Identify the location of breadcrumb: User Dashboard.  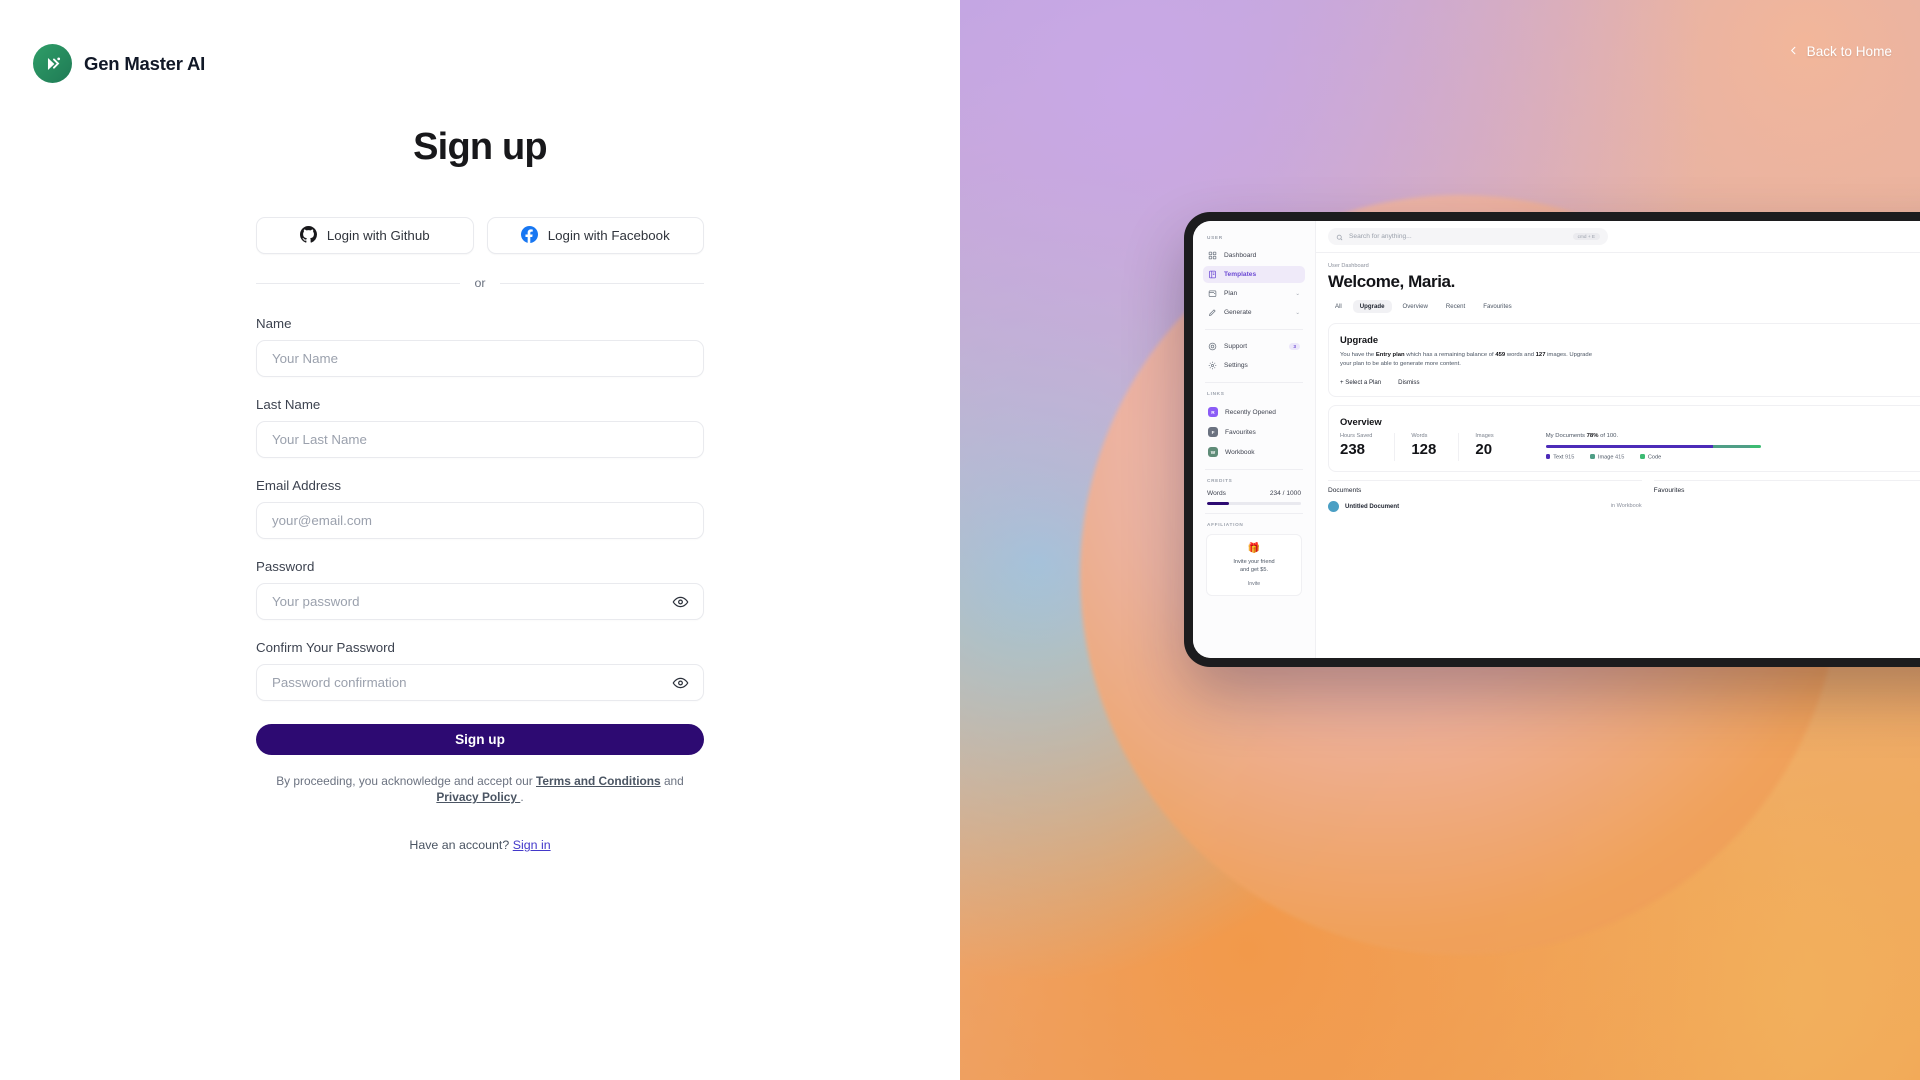
(1348, 266).